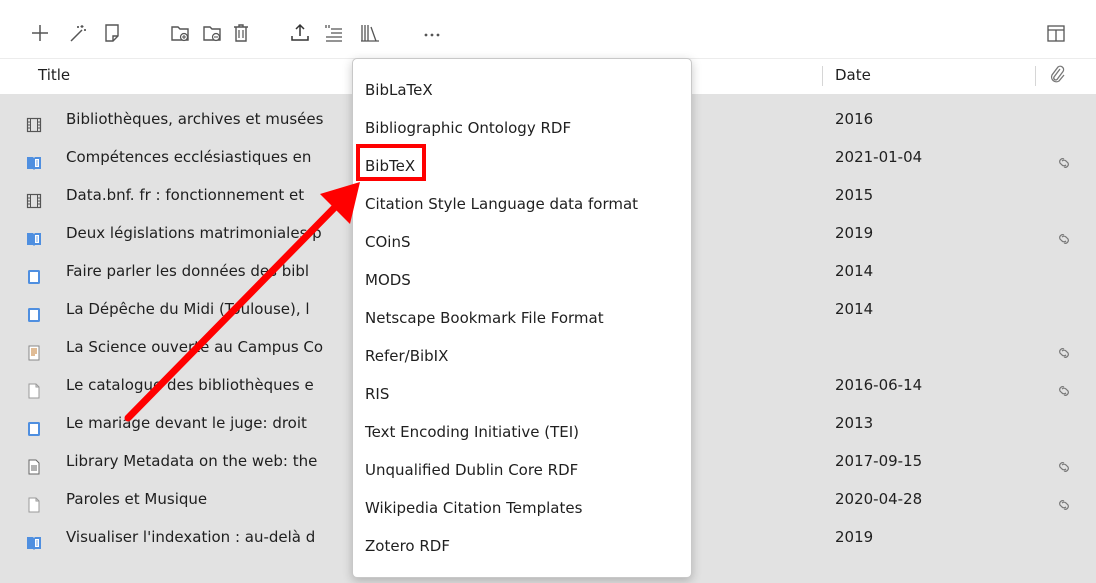  What do you see at coordinates (471, 470) in the screenshot?
I see `menu-item-dublin-core-rdf: Unqualified Dublin Core RDF` at bounding box center [471, 470].